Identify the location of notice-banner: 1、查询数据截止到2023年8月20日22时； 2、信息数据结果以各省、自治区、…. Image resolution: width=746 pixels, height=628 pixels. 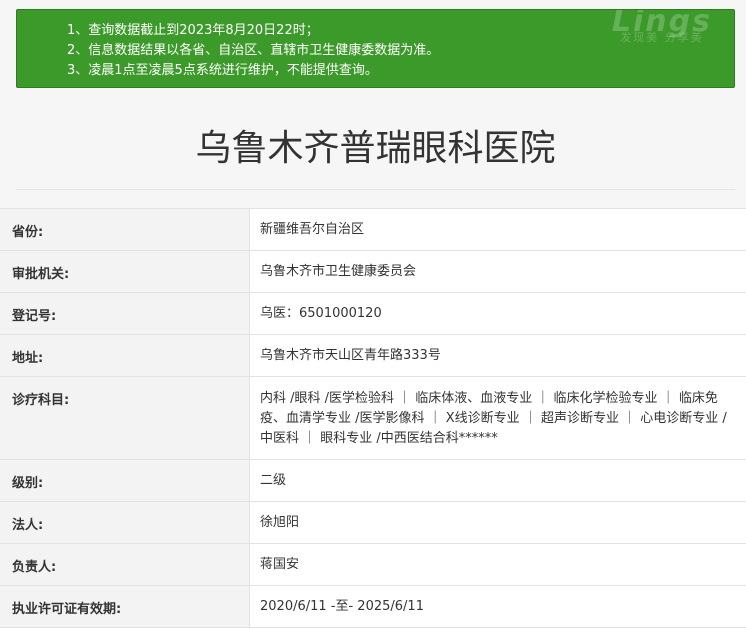
(375, 48).